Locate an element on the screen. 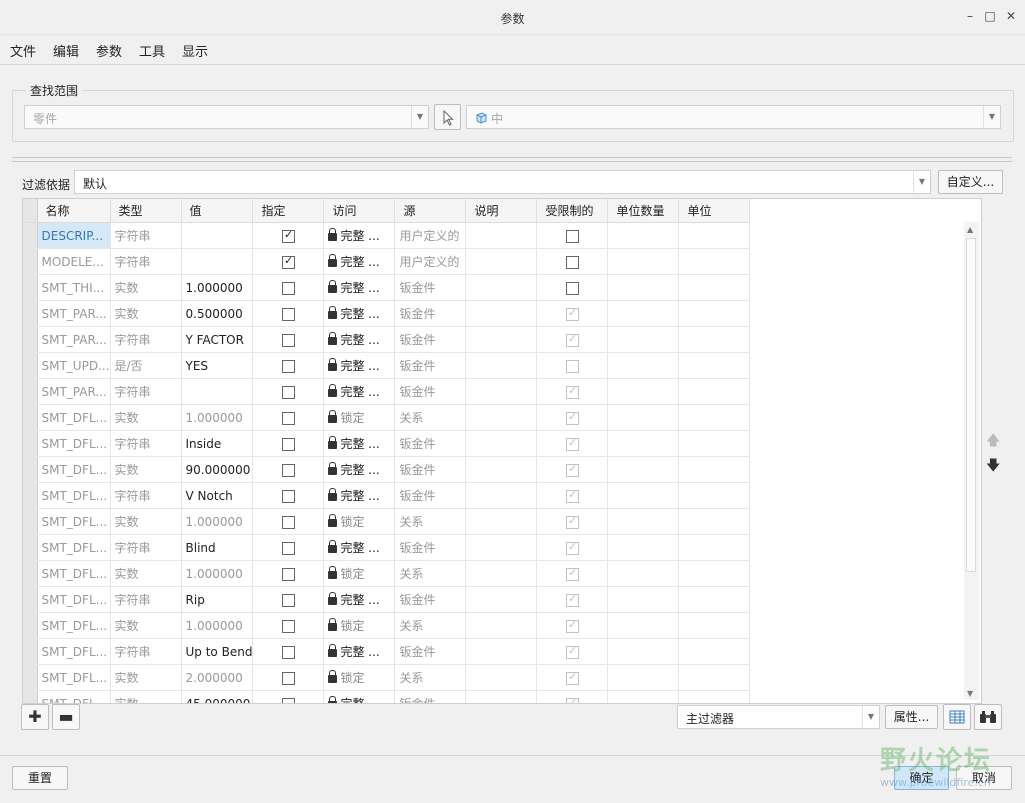 Image resolution: width=1025 pixels, height=803 pixels. column-header-access: 访问 is located at coordinates (359, 211).